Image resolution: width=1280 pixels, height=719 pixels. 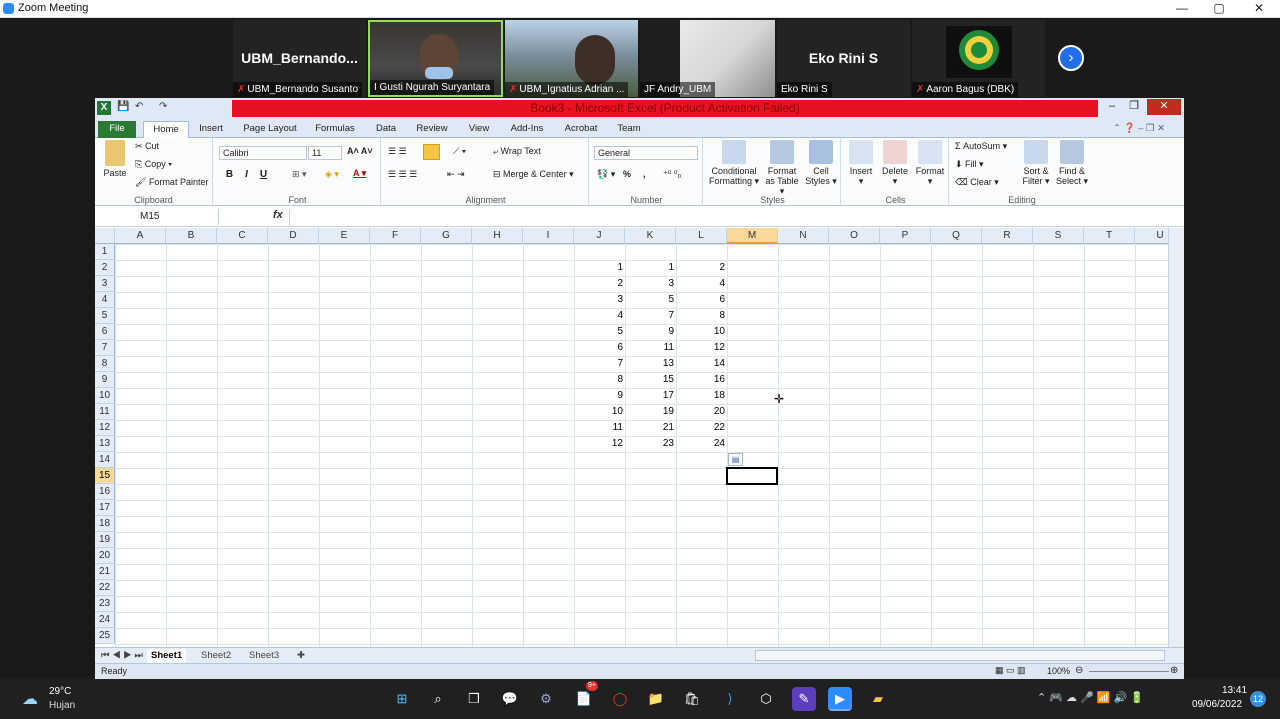 I want to click on cell: 13, so click(x=650, y=364).